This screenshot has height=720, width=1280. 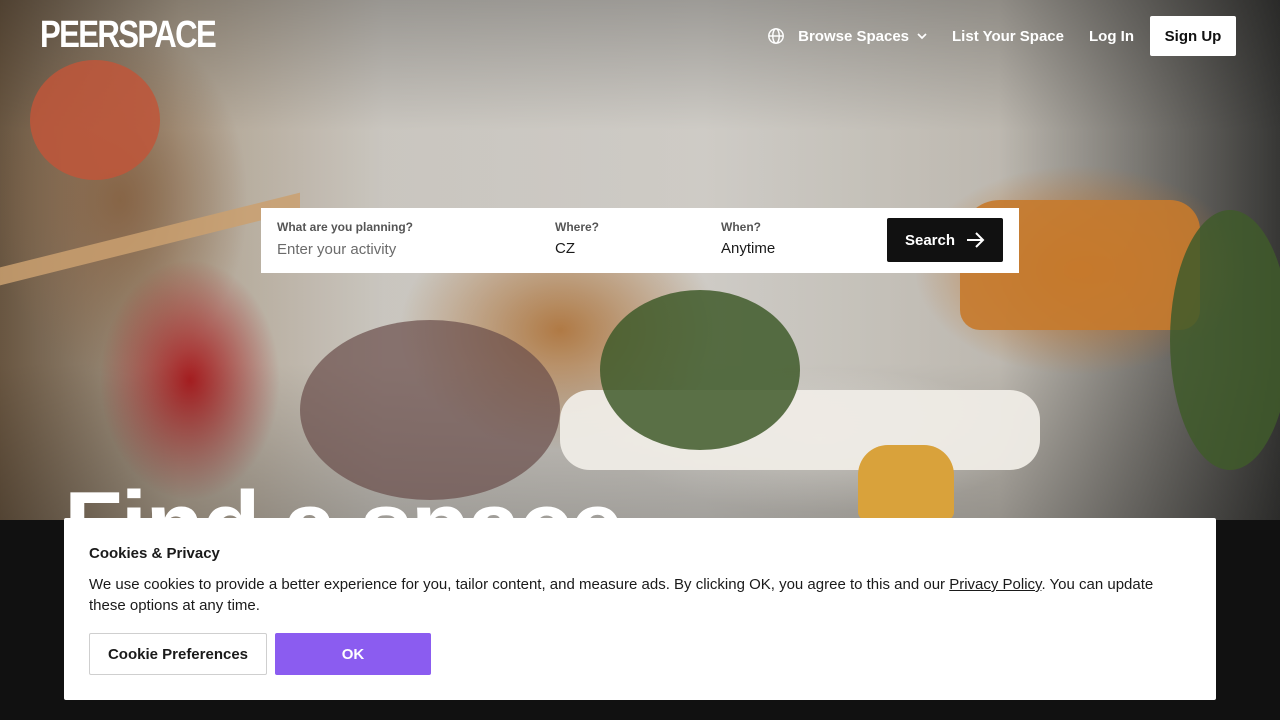 What do you see at coordinates (854, 36) in the screenshot?
I see `browse-spaces-label: Browse Spaces` at bounding box center [854, 36].